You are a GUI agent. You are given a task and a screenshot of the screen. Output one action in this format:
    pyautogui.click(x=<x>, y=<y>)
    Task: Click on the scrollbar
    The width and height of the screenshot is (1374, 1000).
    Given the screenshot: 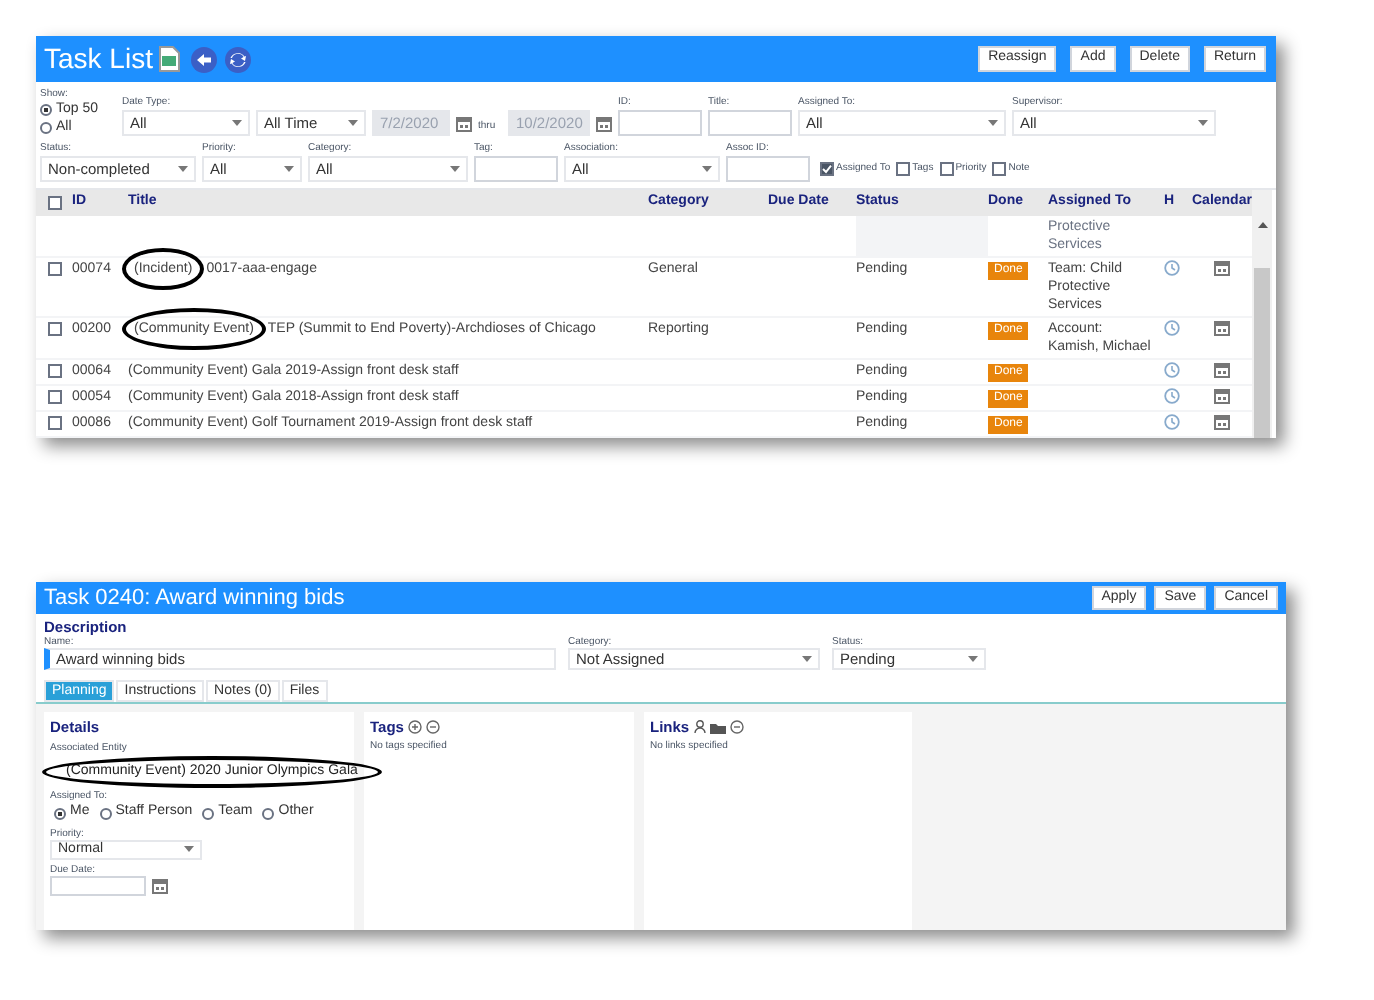 What is the action you would take?
    pyautogui.click(x=1262, y=314)
    